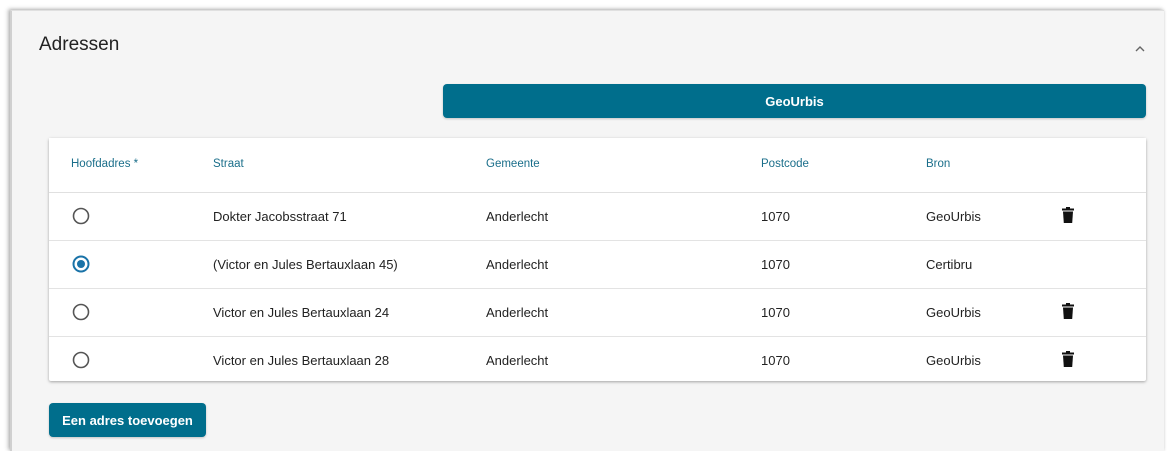 This screenshot has width=1168, height=451. Describe the element at coordinates (938, 164) in the screenshot. I see `header-source: Bron` at that location.